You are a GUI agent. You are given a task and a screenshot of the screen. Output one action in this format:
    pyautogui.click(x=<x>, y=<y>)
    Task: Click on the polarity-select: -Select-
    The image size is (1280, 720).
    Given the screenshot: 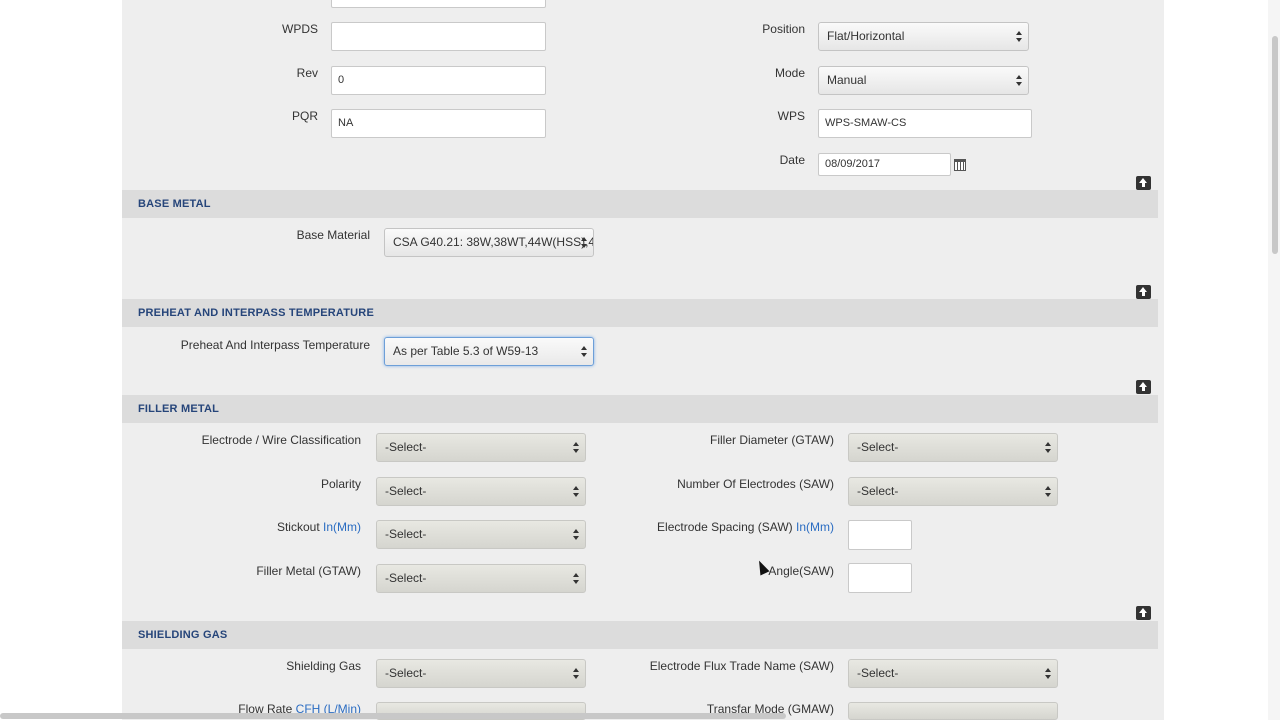 What is the action you would take?
    pyautogui.click(x=481, y=491)
    